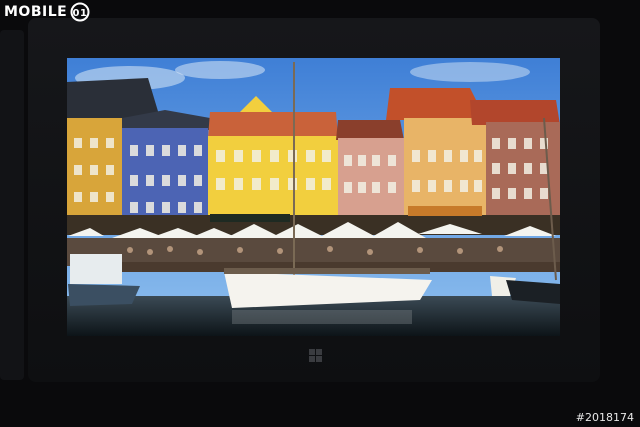 The width and height of the screenshot is (640, 427). What do you see at coordinates (604, 417) in the screenshot?
I see `photo-id-label: #2018174` at bounding box center [604, 417].